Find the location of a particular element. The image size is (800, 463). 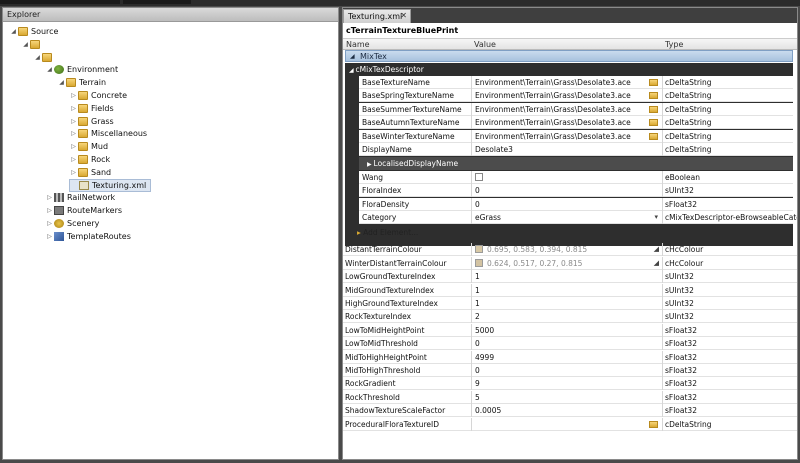

tree-item: ▷ Sand is located at coordinates (90, 172).